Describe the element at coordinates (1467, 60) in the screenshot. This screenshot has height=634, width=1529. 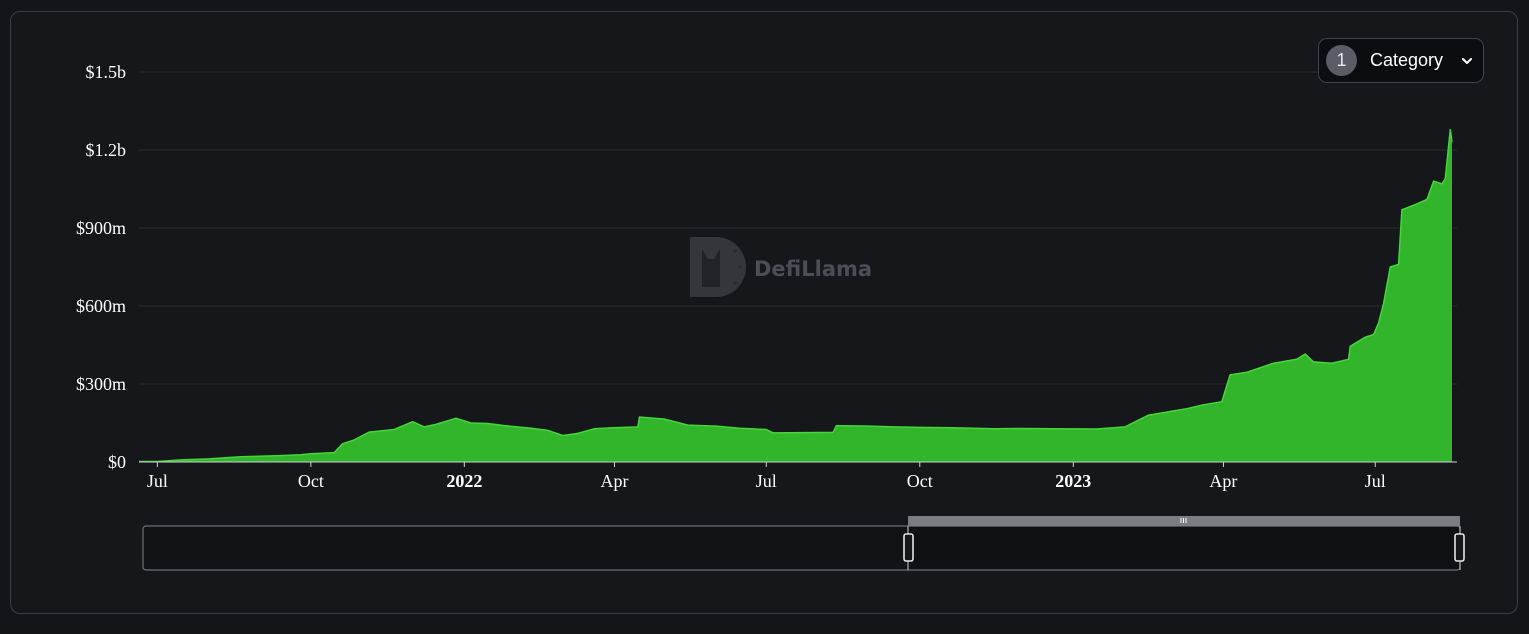
I see `chevron-down-icon` at that location.